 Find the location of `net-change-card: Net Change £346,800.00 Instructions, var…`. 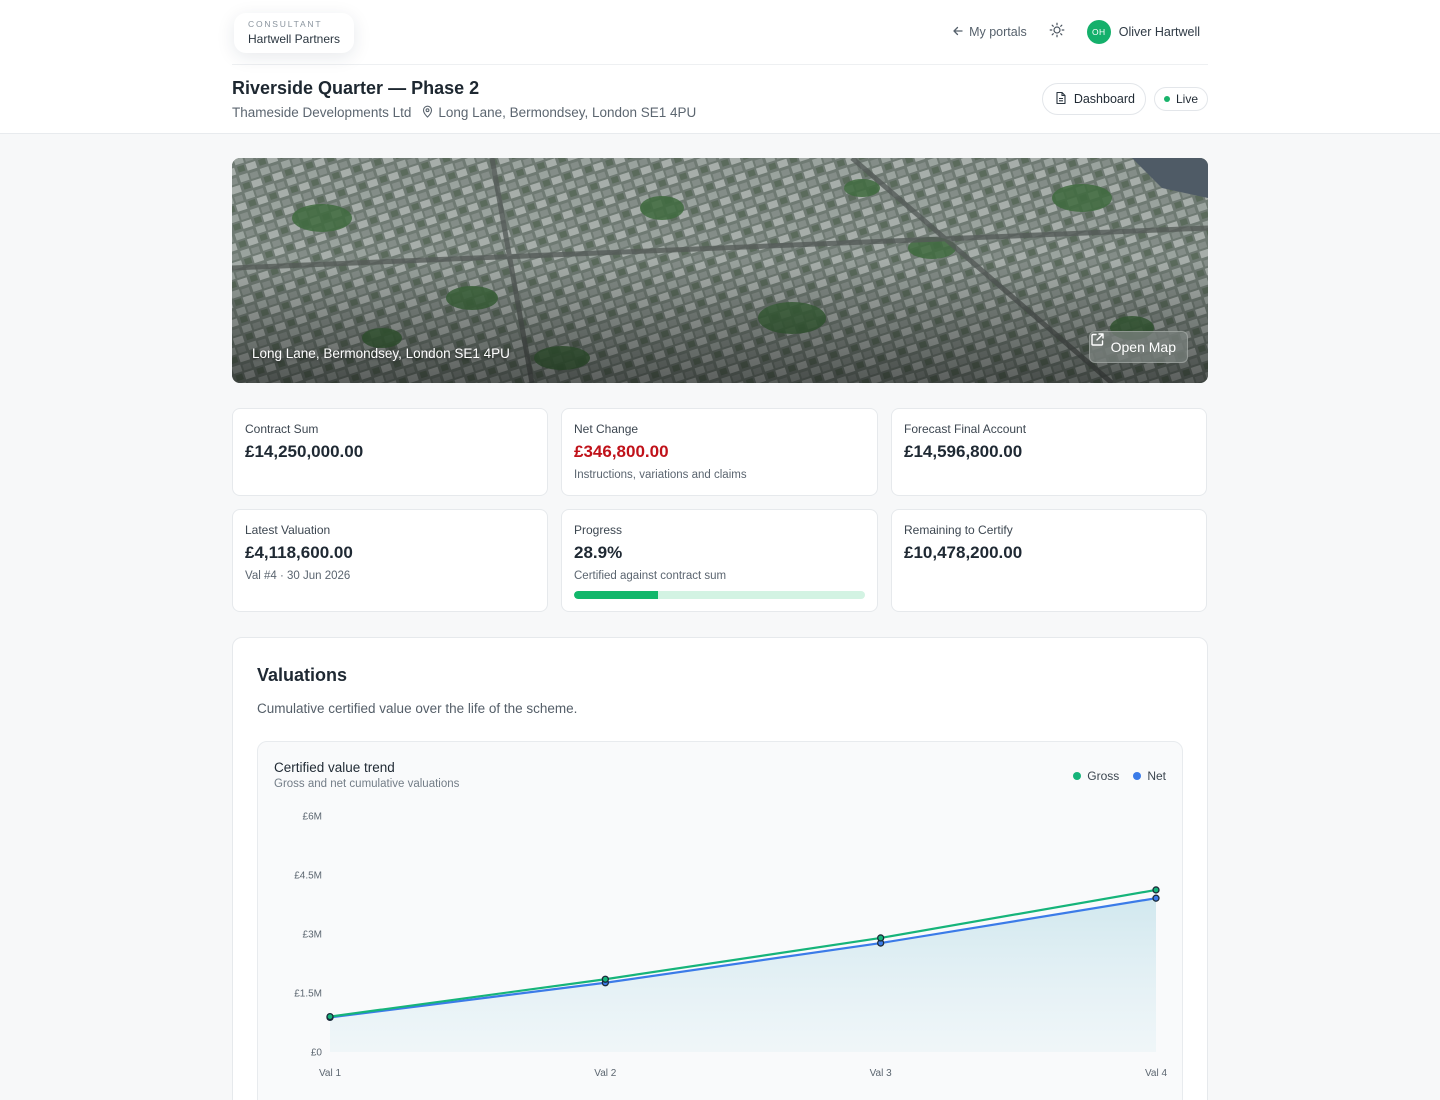

net-change-card: Net Change £346,800.00 Instructions, var… is located at coordinates (719, 452).